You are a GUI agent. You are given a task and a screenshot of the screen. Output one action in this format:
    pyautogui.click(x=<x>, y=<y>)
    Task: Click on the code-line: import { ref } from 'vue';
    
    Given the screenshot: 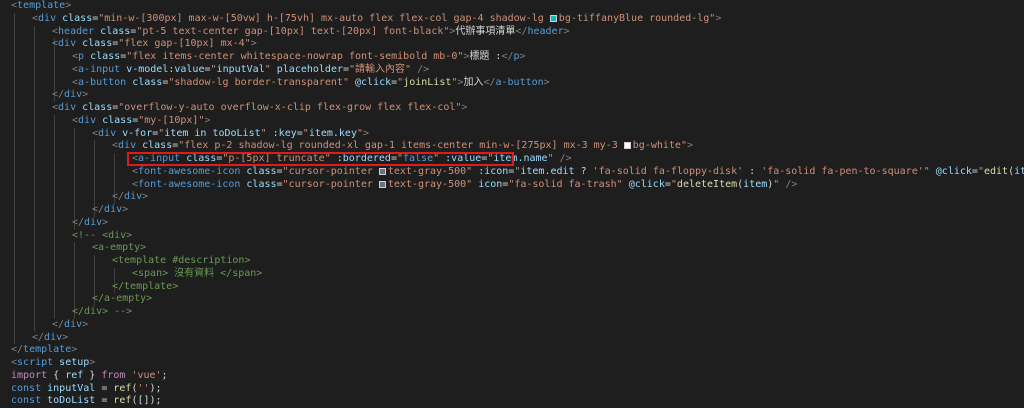 What is the action you would take?
    pyautogui.click(x=89, y=376)
    